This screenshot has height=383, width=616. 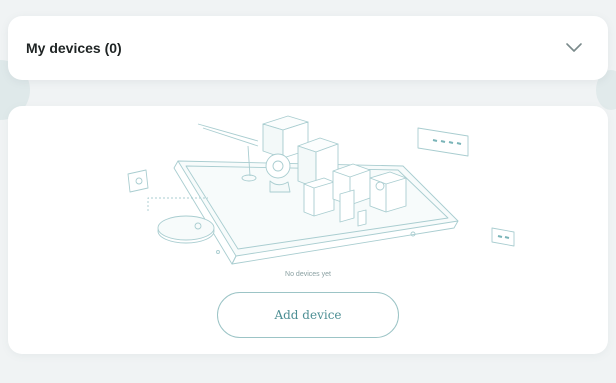 What do you see at coordinates (308, 315) in the screenshot?
I see `add-device-button: Add device` at bounding box center [308, 315].